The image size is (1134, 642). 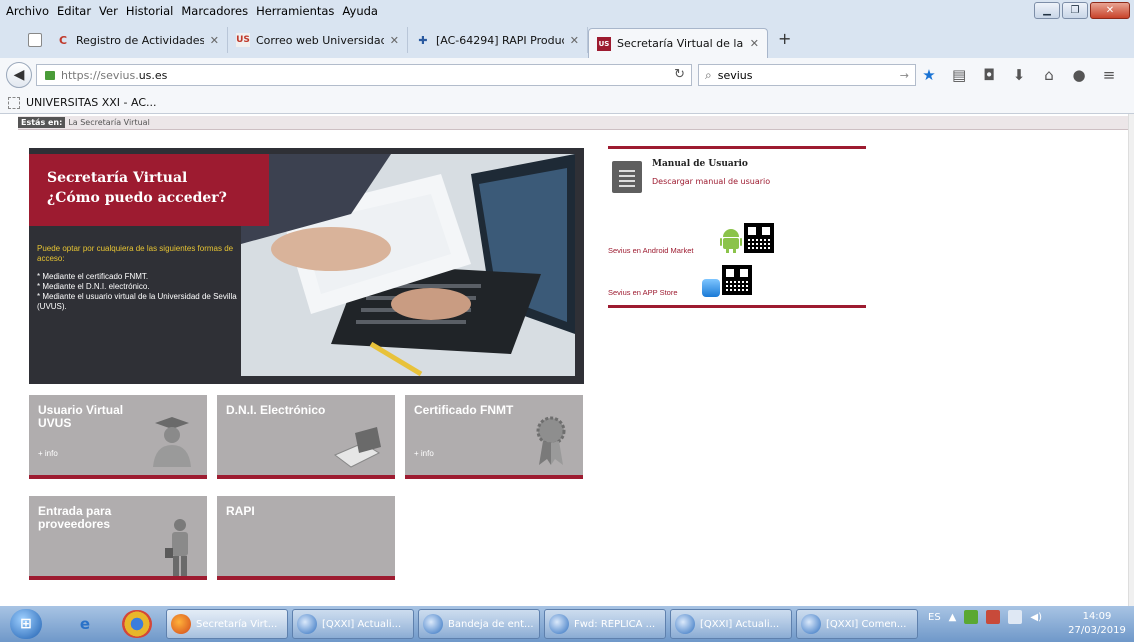 What do you see at coordinates (295, 11) in the screenshot?
I see `menu-herramientas: Herramientas` at bounding box center [295, 11].